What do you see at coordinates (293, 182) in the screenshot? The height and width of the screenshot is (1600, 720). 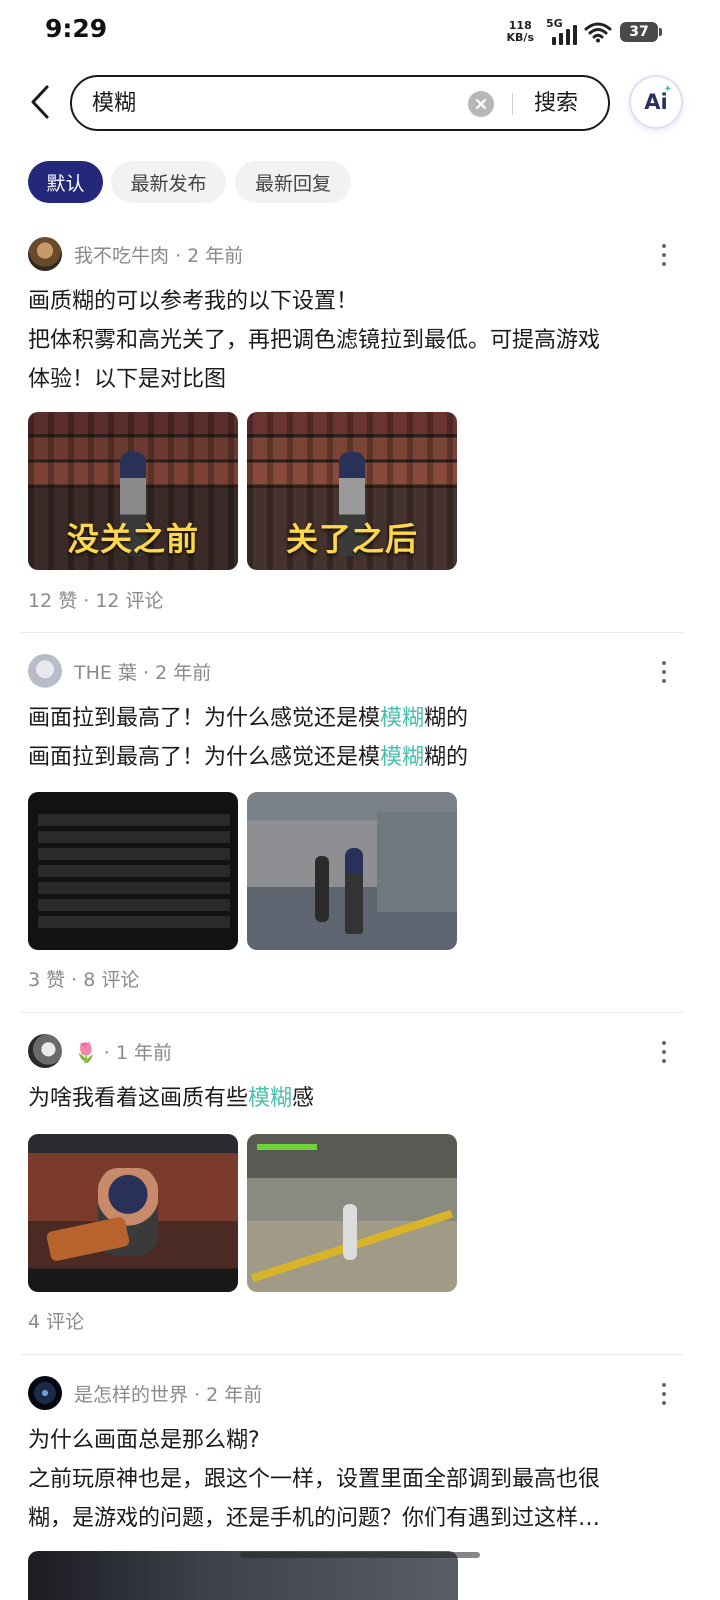 I see `sort-tab-latest-reply: 最新回复` at bounding box center [293, 182].